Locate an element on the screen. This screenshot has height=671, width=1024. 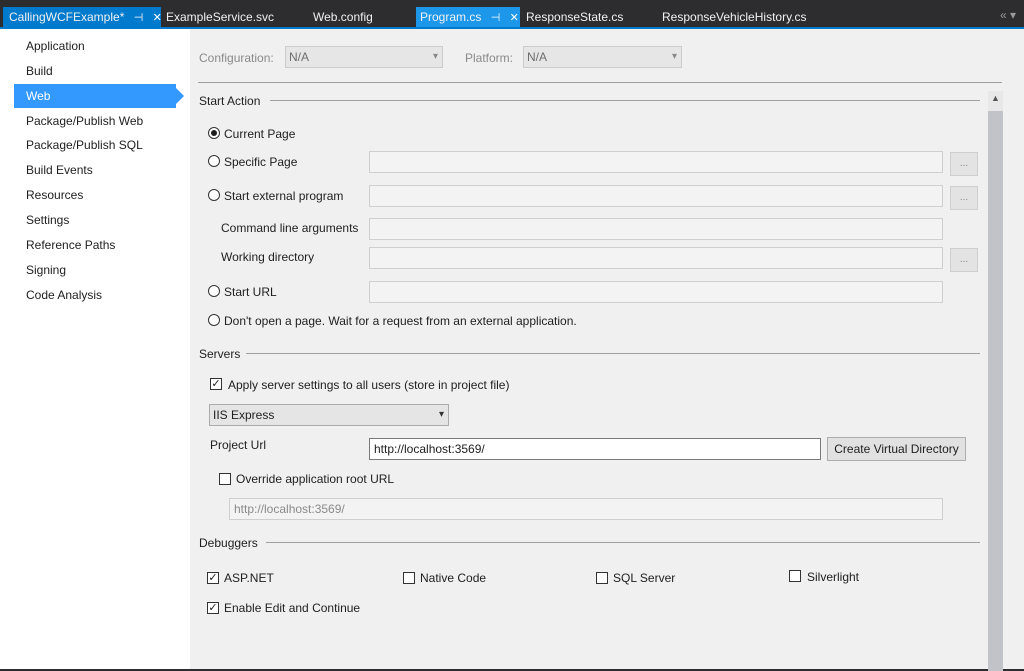
start-url-input is located at coordinates (656, 292).